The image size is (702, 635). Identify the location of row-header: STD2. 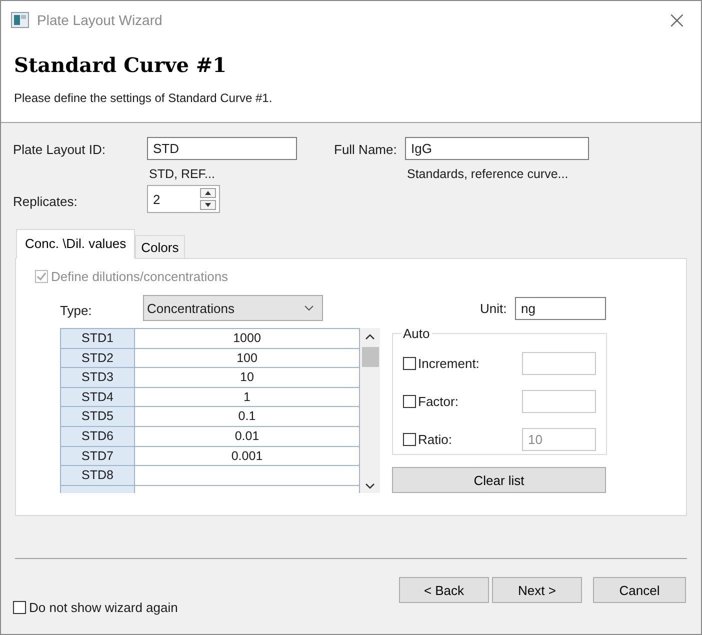
(98, 358).